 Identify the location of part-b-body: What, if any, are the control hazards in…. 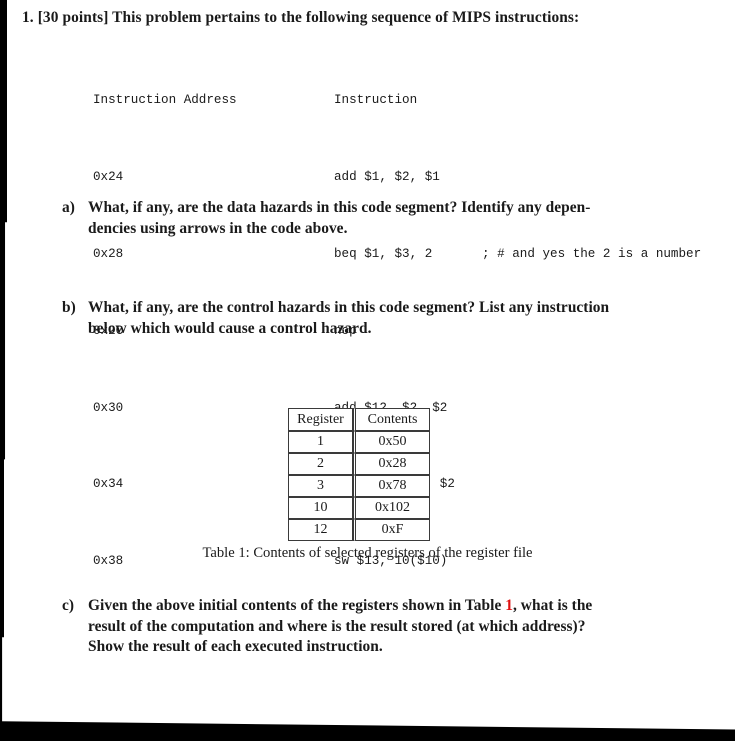
(405, 318).